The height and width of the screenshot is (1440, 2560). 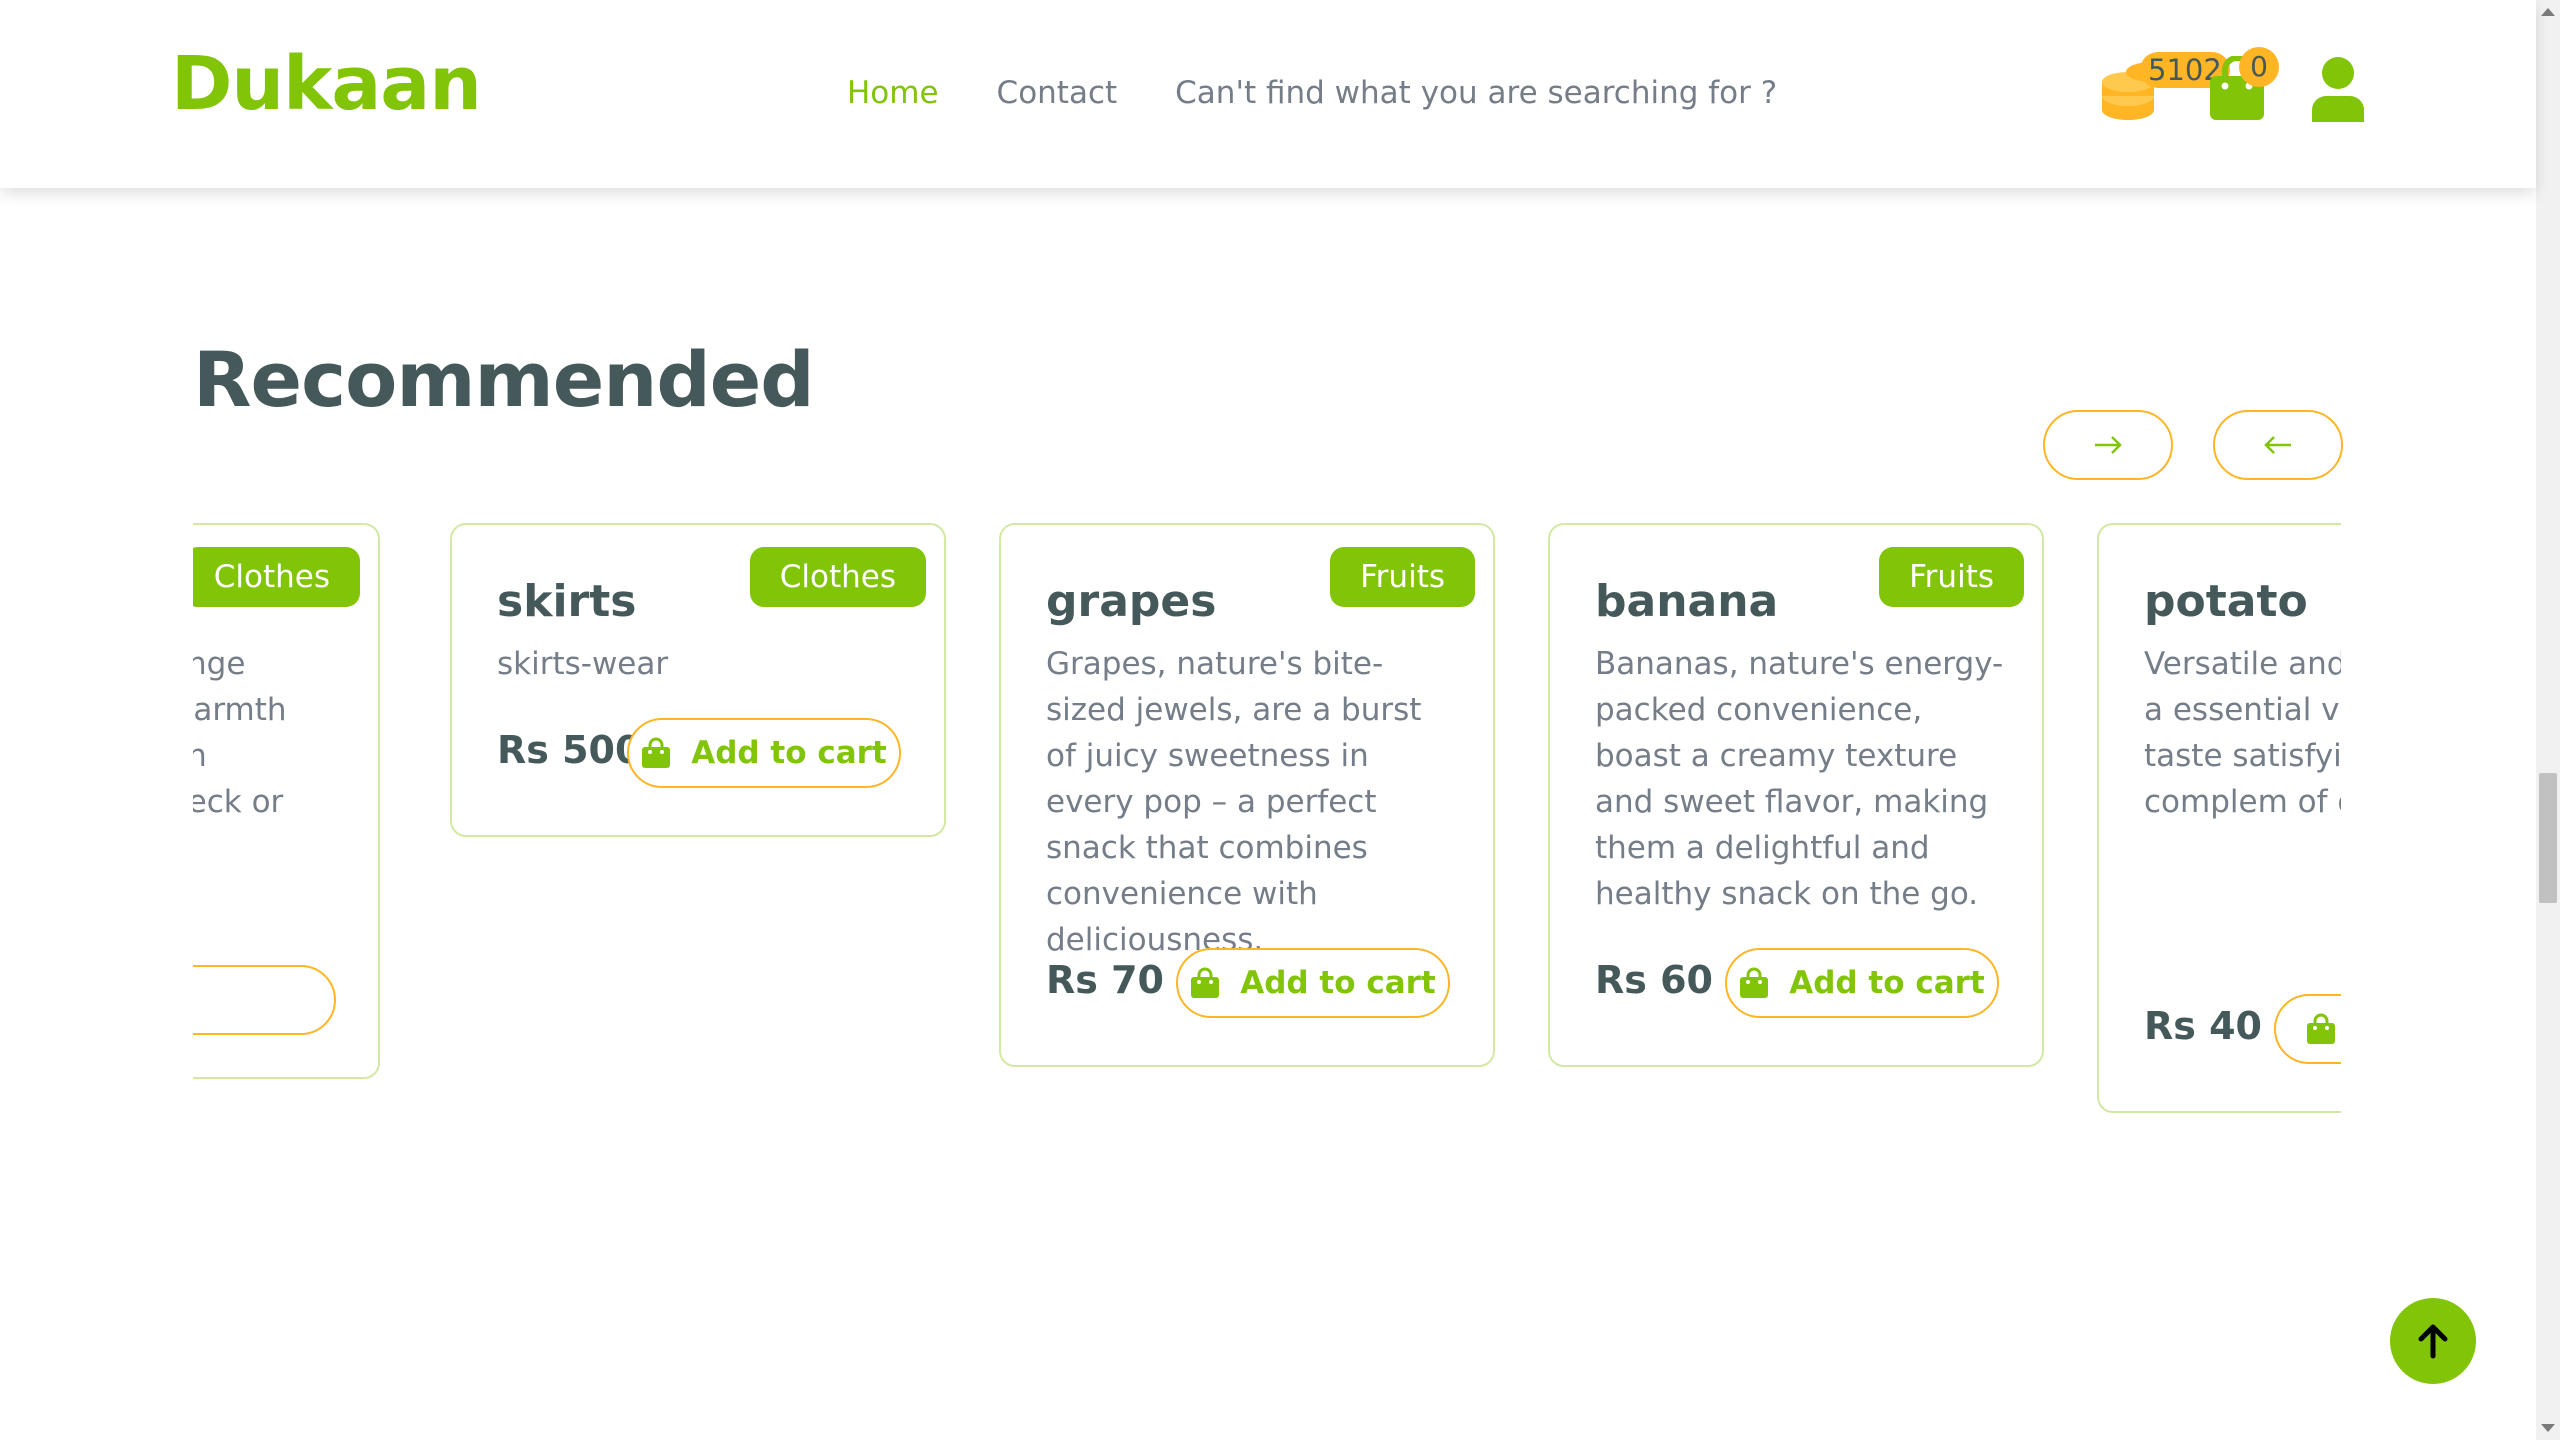 What do you see at coordinates (2548, 1428) in the screenshot?
I see `scroll-down-arrow-icon` at bounding box center [2548, 1428].